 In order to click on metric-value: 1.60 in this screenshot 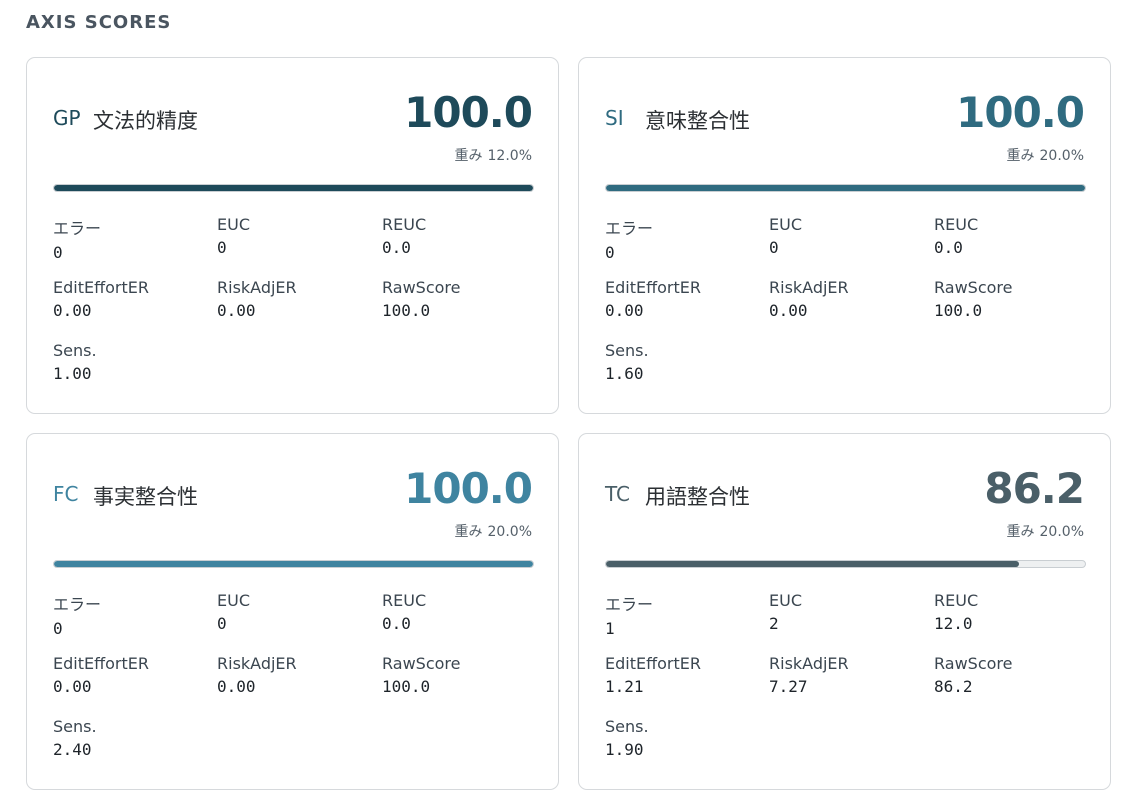, I will do `click(624, 373)`.